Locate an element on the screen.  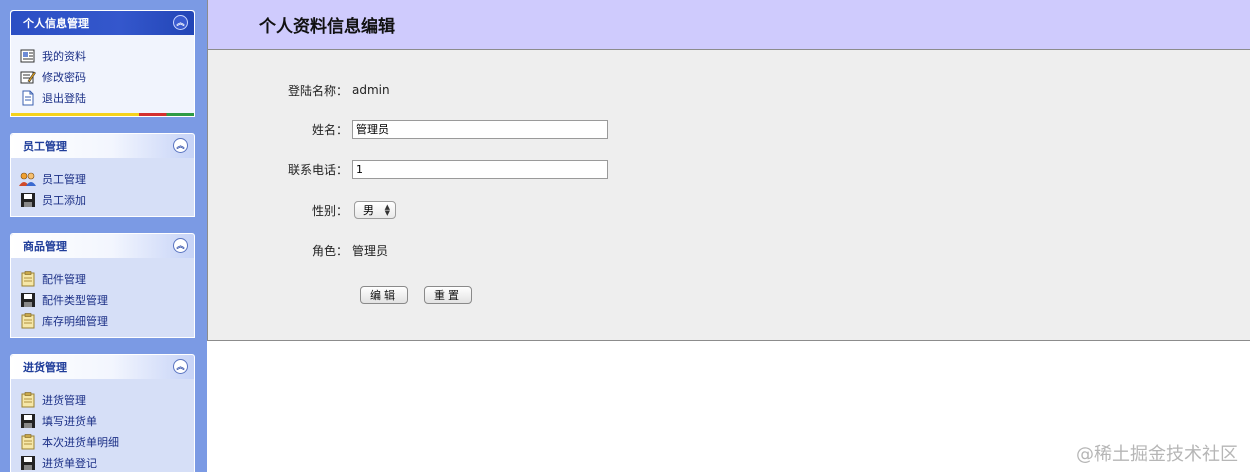
sidebar-item-label: 员工添加 is located at coordinates (64, 200).